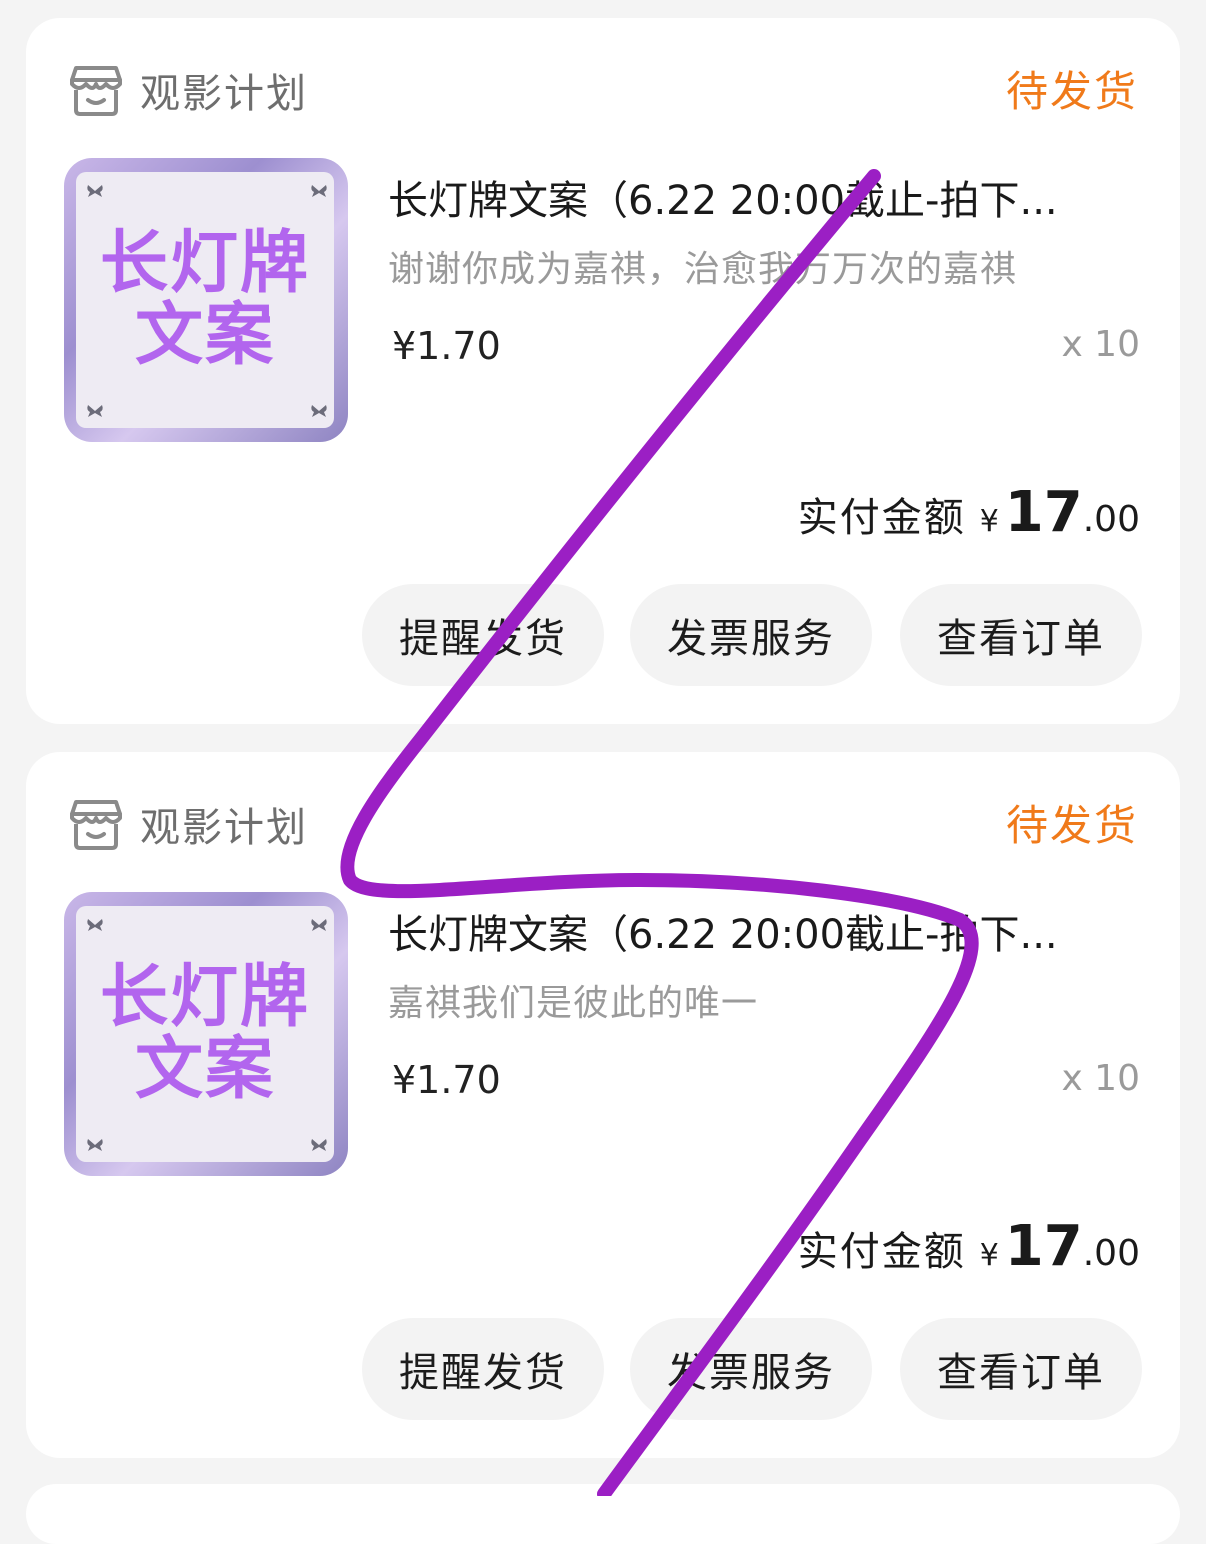 The height and width of the screenshot is (1544, 1206). Describe the element at coordinates (573, 1003) in the screenshot. I see `product-note: 嘉祺我们是彼此的唯一` at that location.